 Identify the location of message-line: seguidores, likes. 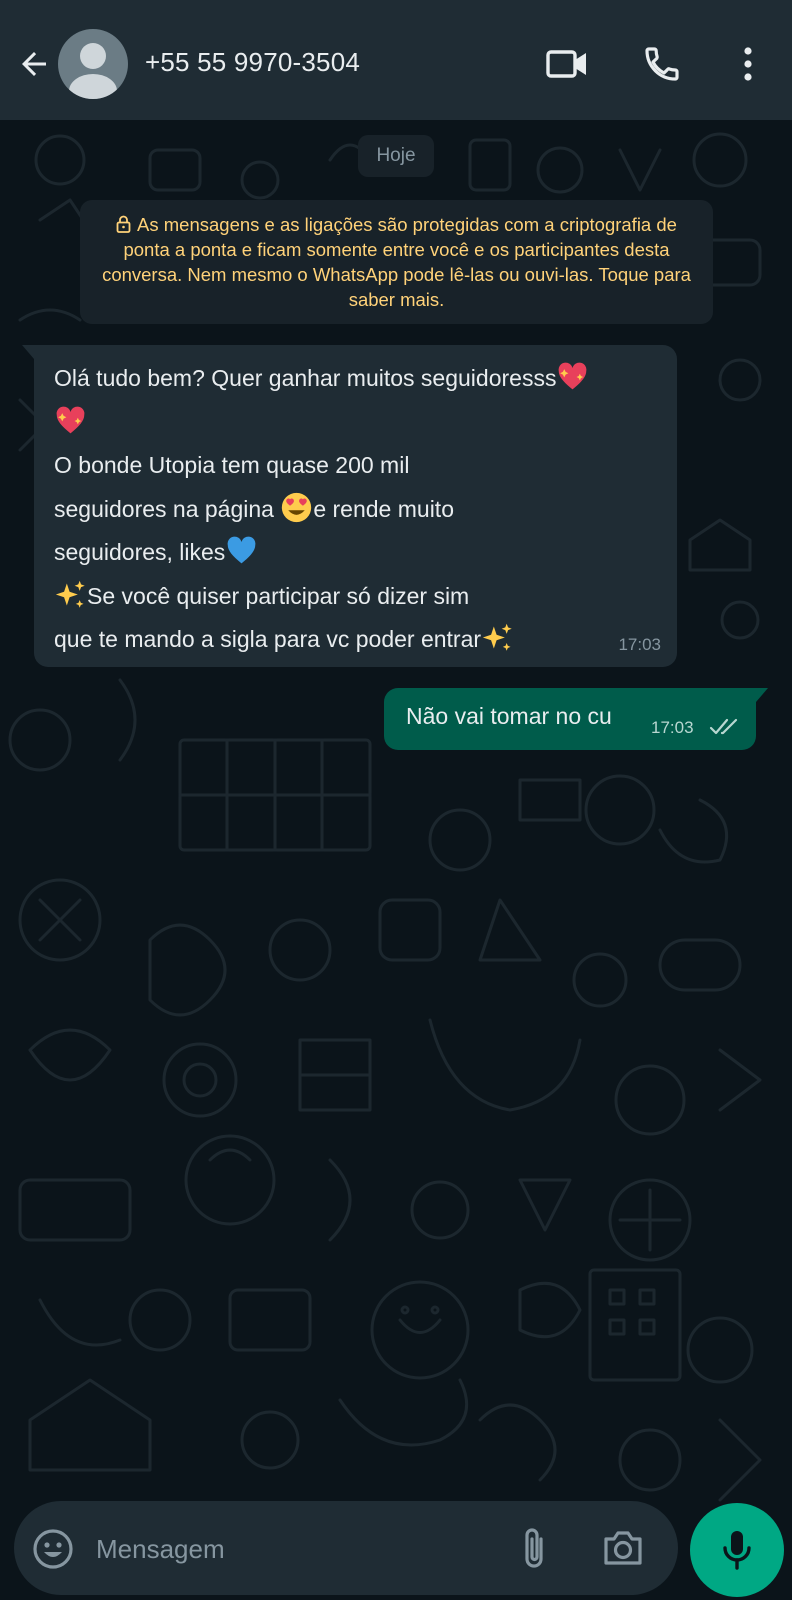
(140, 552).